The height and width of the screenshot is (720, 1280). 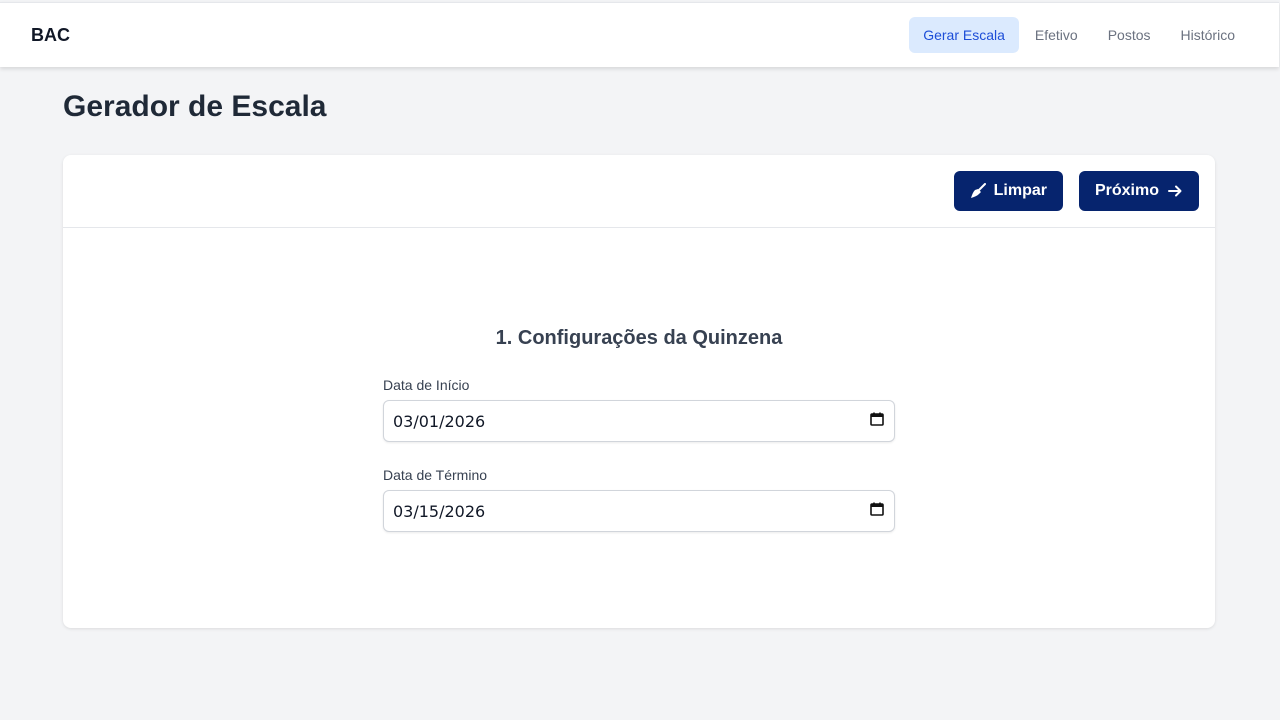 What do you see at coordinates (1126, 190) in the screenshot?
I see `next-button-label: Próximo` at bounding box center [1126, 190].